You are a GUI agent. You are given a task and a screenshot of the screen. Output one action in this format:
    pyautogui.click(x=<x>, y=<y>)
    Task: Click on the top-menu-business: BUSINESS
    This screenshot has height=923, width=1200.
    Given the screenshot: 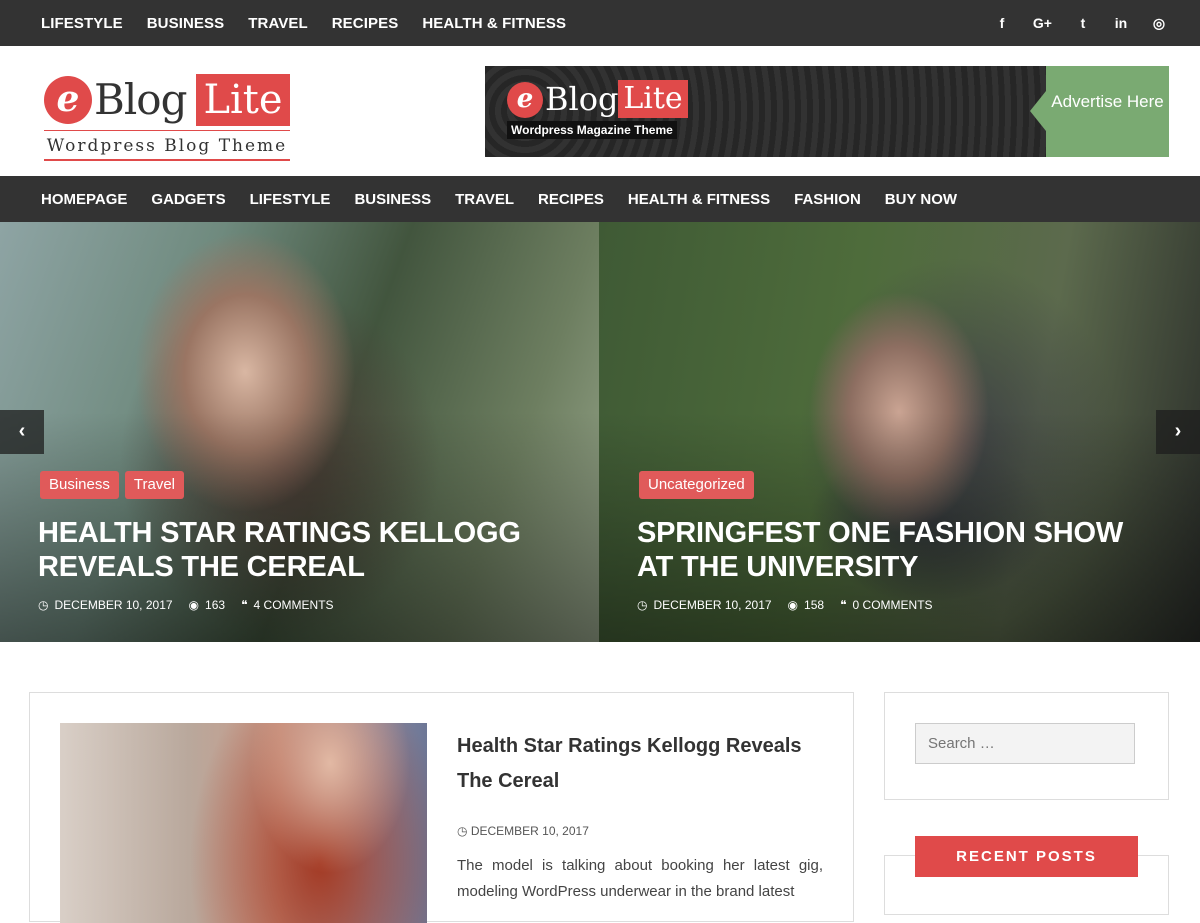 What is the action you would take?
    pyautogui.click(x=186, y=23)
    